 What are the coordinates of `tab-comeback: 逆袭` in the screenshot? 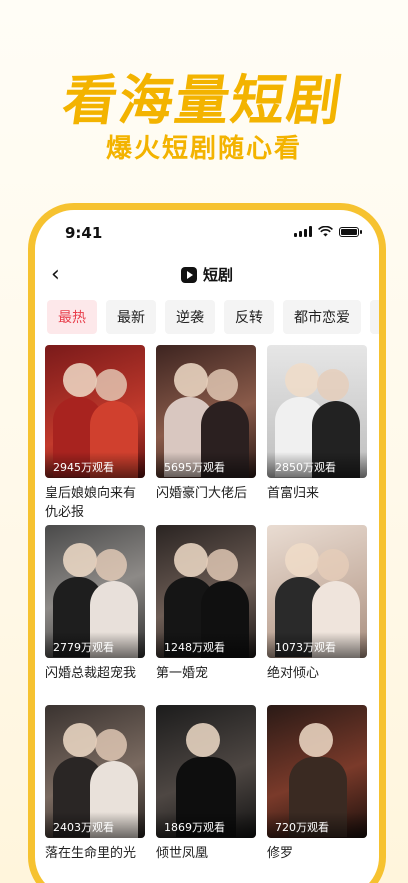 It's located at (190, 317).